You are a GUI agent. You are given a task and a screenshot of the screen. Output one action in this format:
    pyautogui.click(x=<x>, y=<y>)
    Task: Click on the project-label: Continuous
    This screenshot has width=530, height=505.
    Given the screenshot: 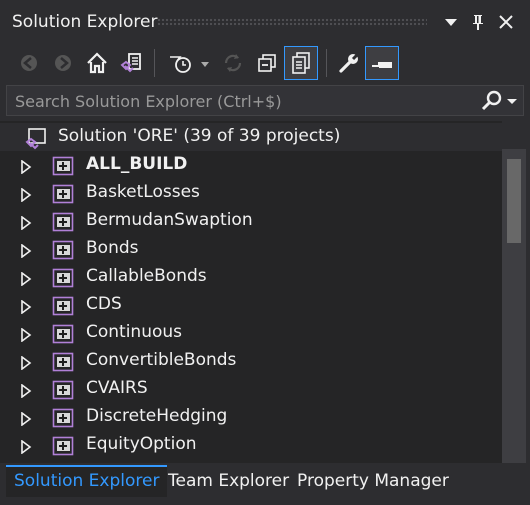 What is the action you would take?
    pyautogui.click(x=134, y=332)
    